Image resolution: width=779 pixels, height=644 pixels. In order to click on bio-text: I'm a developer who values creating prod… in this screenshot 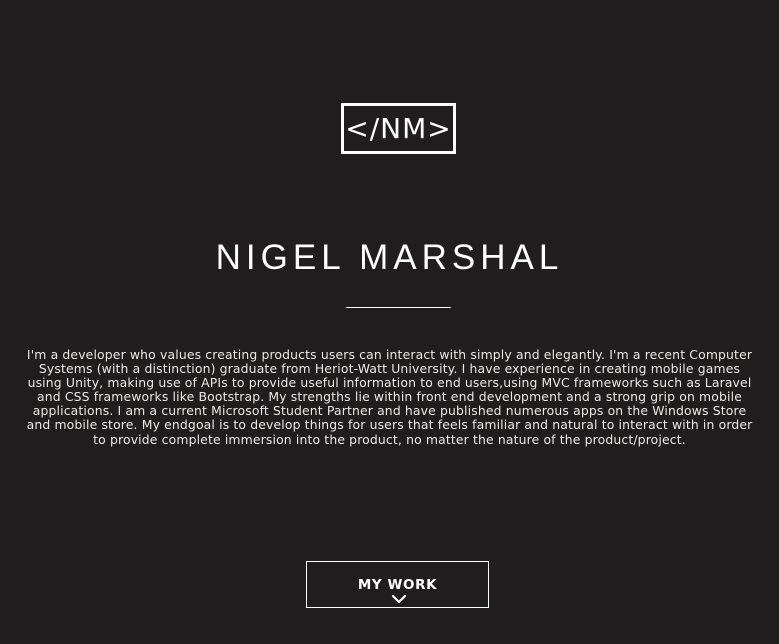, I will do `click(389, 397)`.